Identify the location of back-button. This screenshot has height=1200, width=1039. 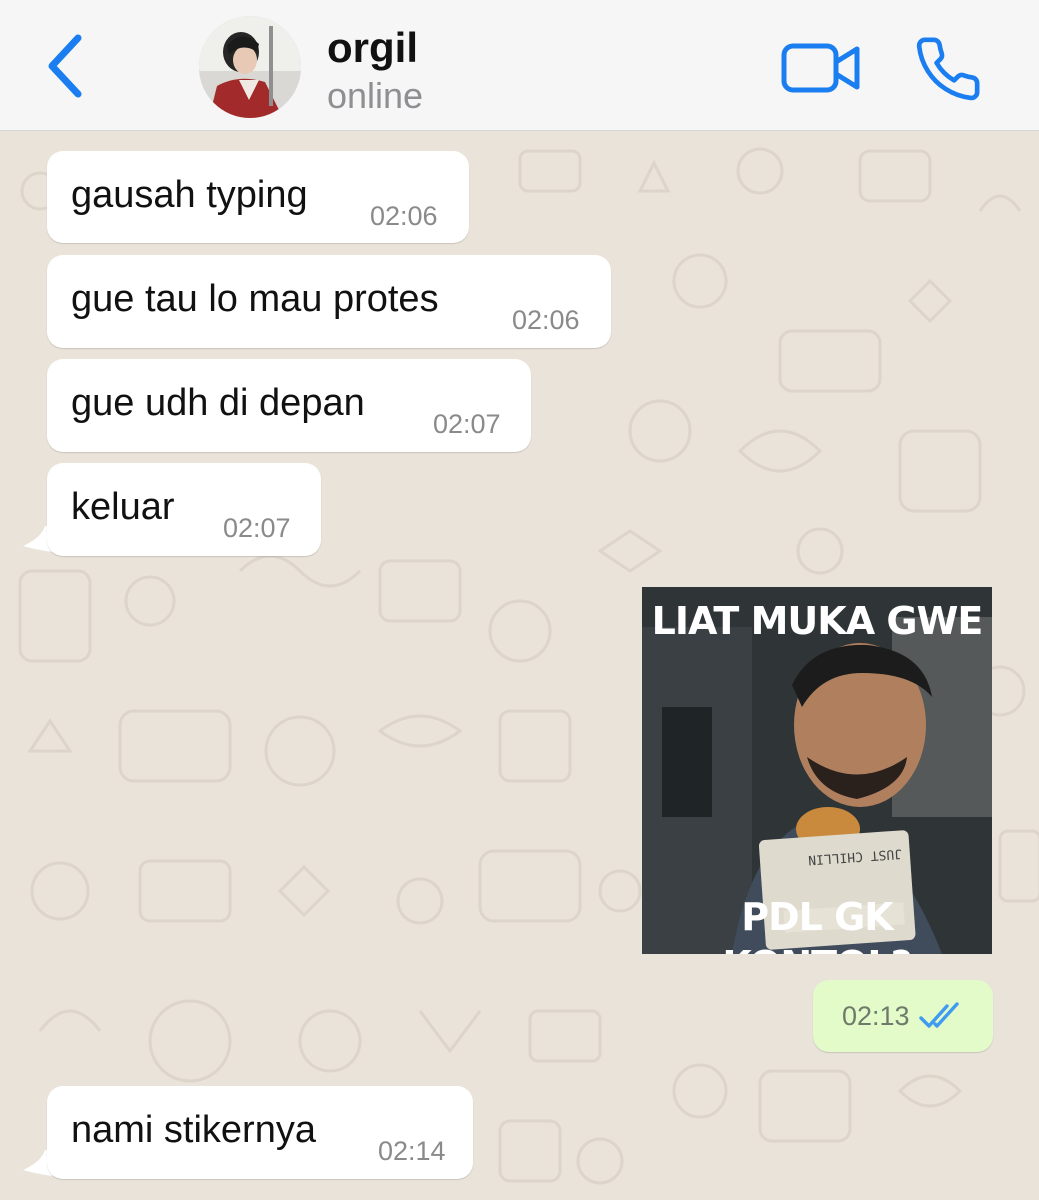
(66, 65).